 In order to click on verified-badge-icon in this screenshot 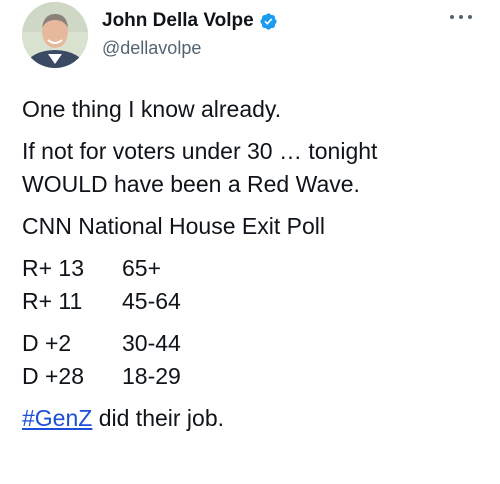, I will do `click(268, 21)`.